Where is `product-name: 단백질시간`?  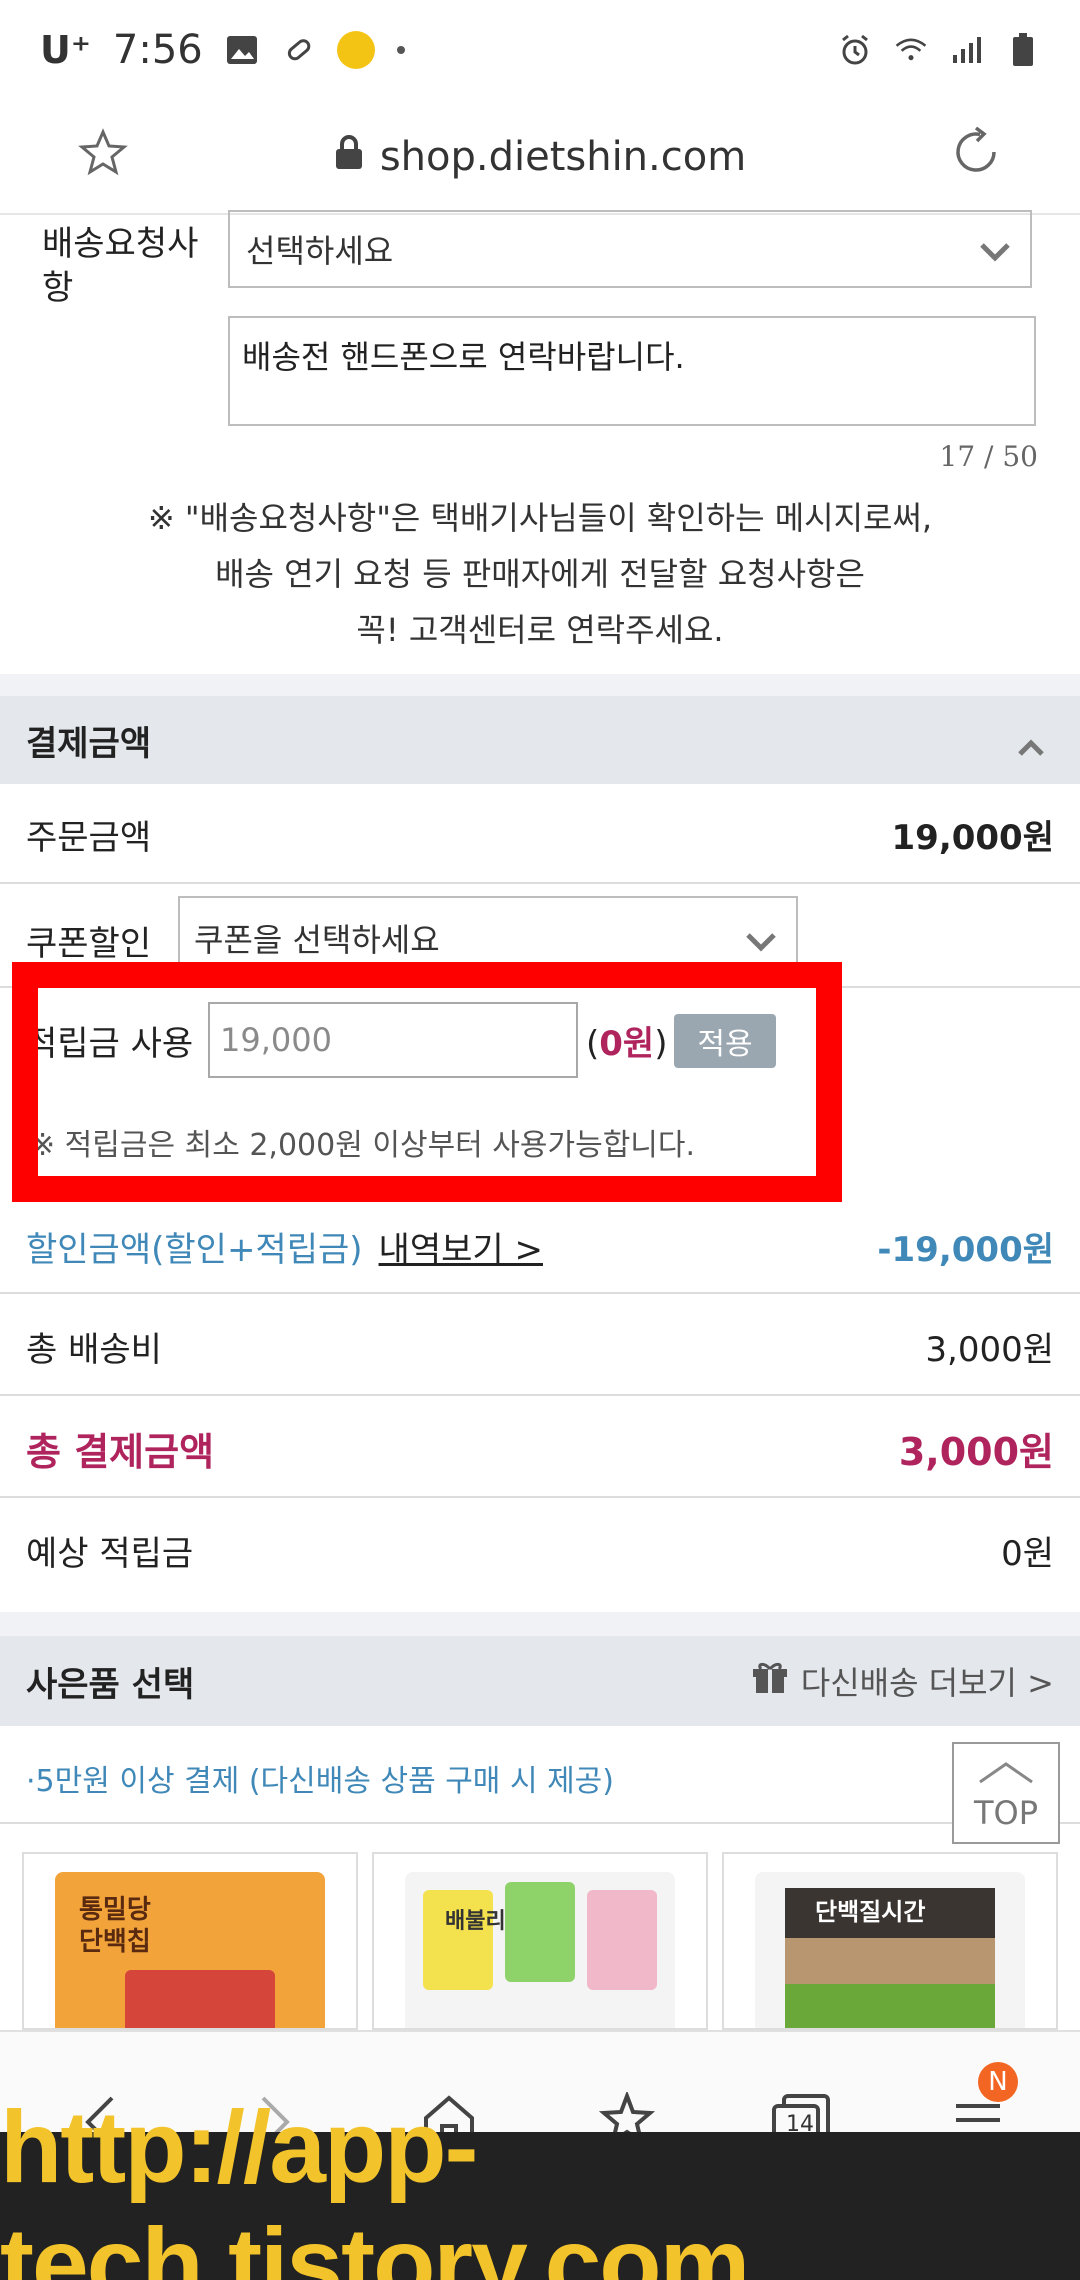 product-name: 단백질시간 is located at coordinates (870, 1912).